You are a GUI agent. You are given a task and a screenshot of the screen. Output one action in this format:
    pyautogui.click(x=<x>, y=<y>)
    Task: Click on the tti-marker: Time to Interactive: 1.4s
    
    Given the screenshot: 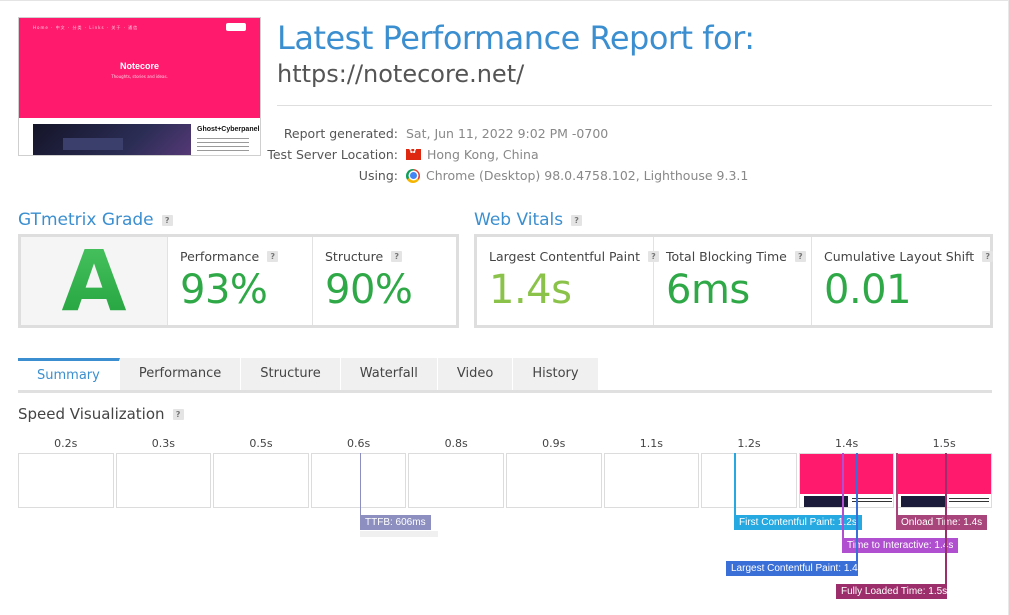 What is the action you would take?
    pyautogui.click(x=900, y=545)
    